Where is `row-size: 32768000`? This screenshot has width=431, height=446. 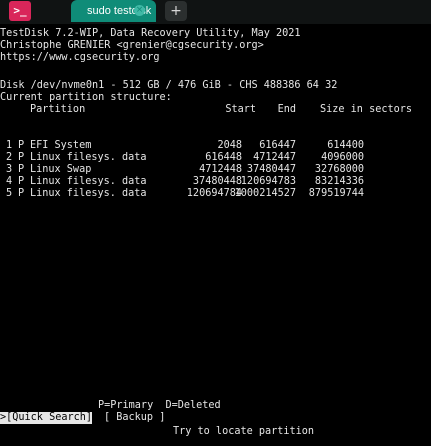
row-size: 32768000 is located at coordinates (339, 169).